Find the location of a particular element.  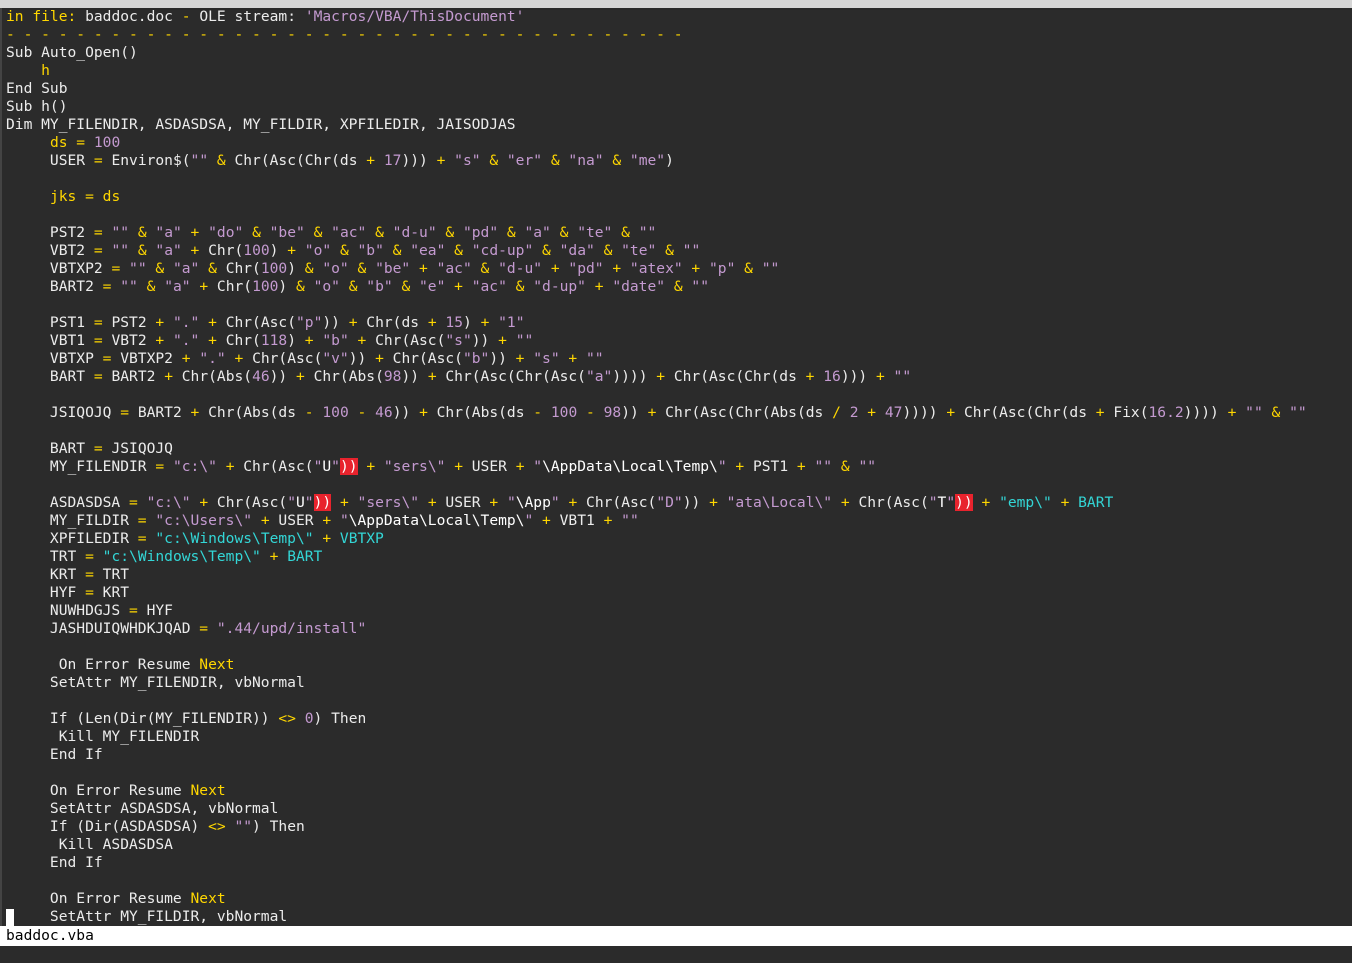

code-token: Kill MY_FILENDIR is located at coordinates (103, 736).